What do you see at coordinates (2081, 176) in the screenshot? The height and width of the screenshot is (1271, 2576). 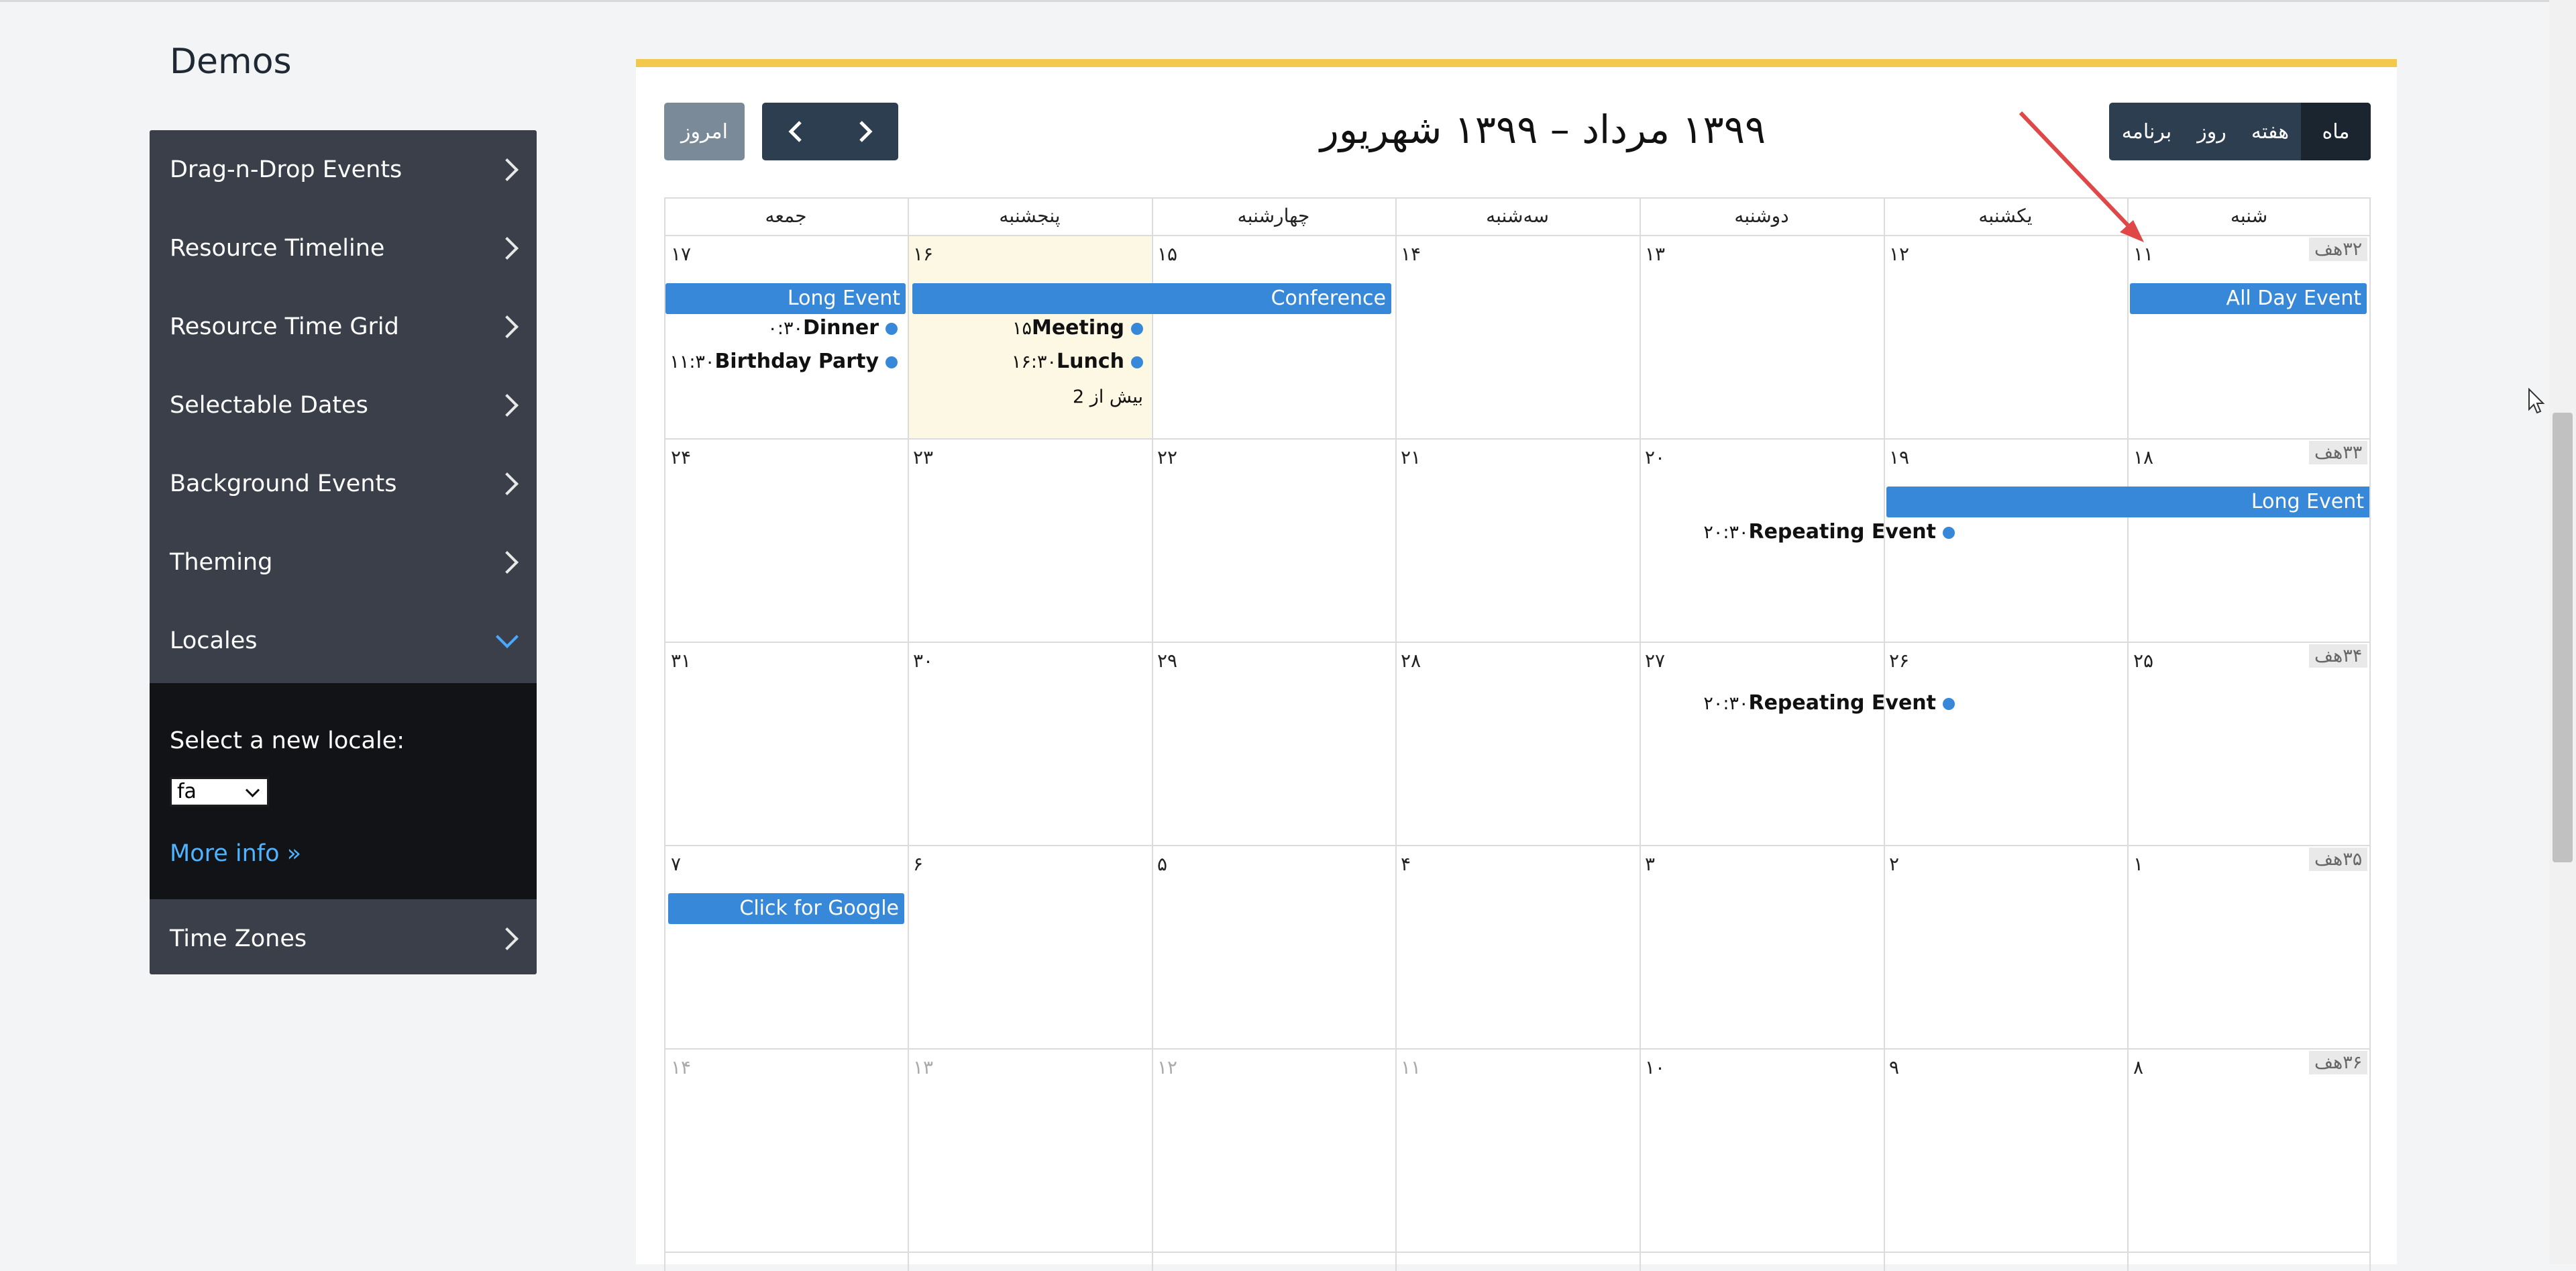 I see `annotation-arrow-icon` at bounding box center [2081, 176].